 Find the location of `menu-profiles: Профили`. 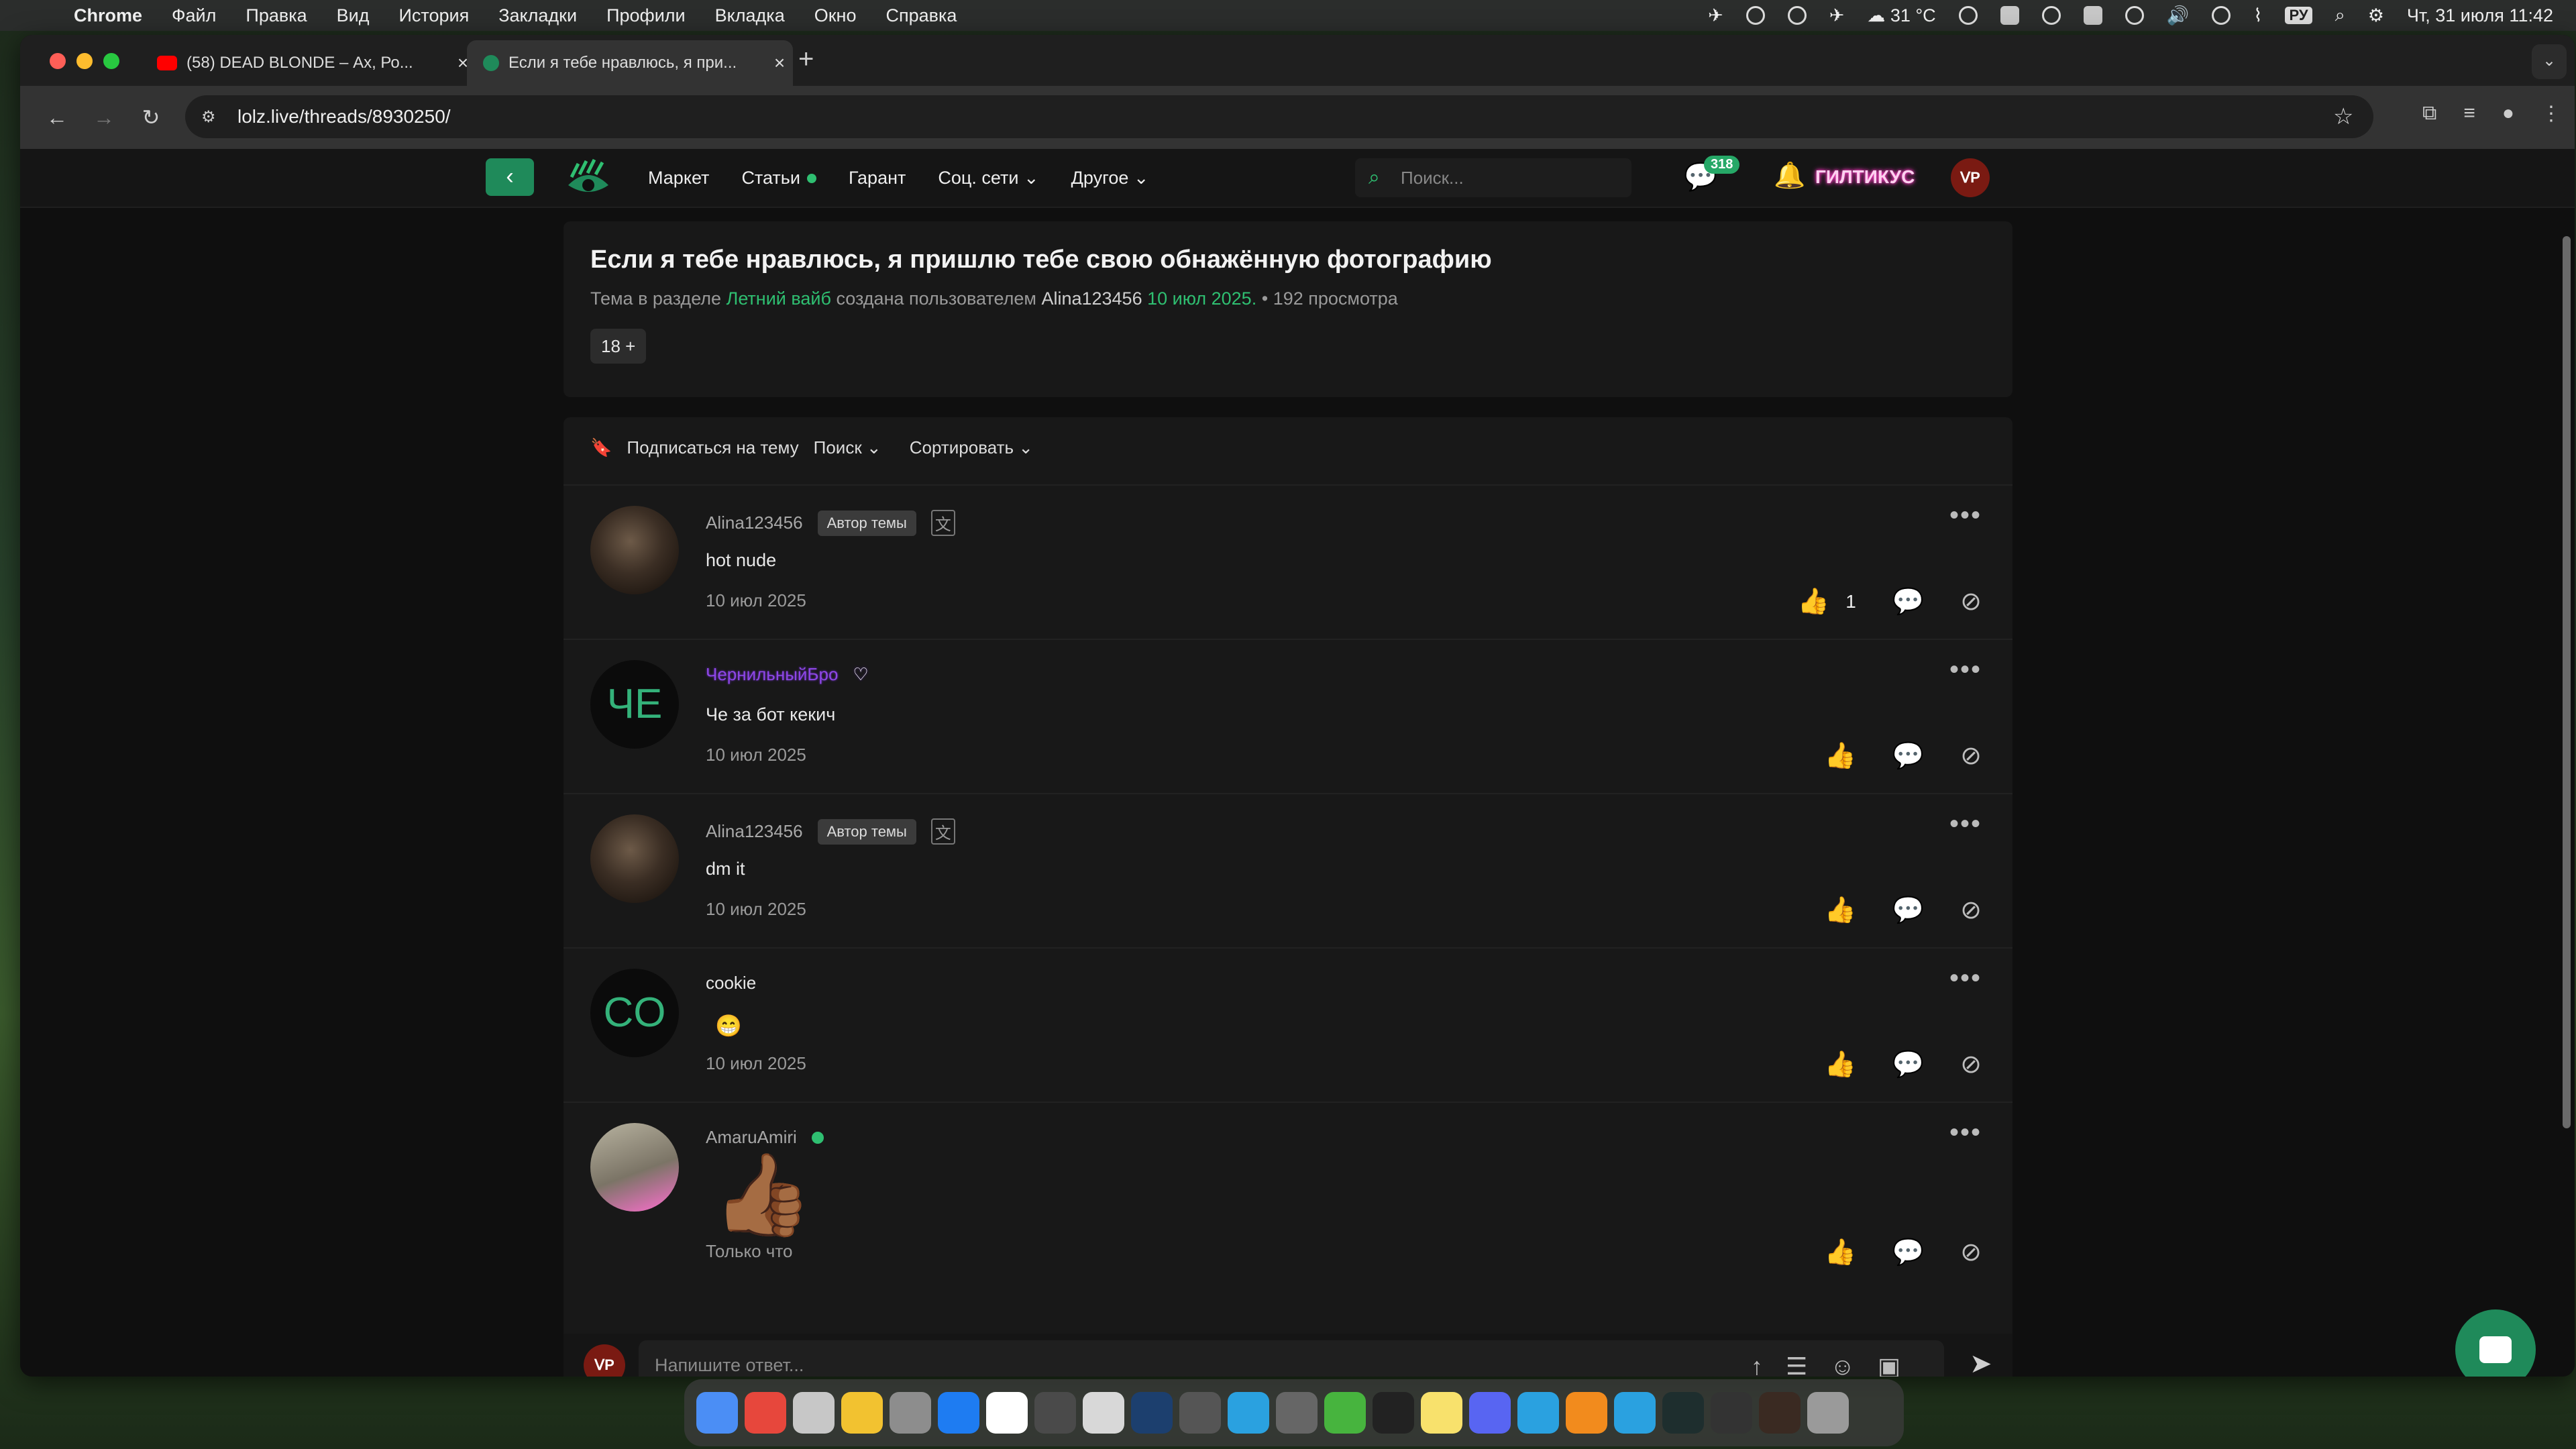

menu-profiles: Профили is located at coordinates (646, 15).